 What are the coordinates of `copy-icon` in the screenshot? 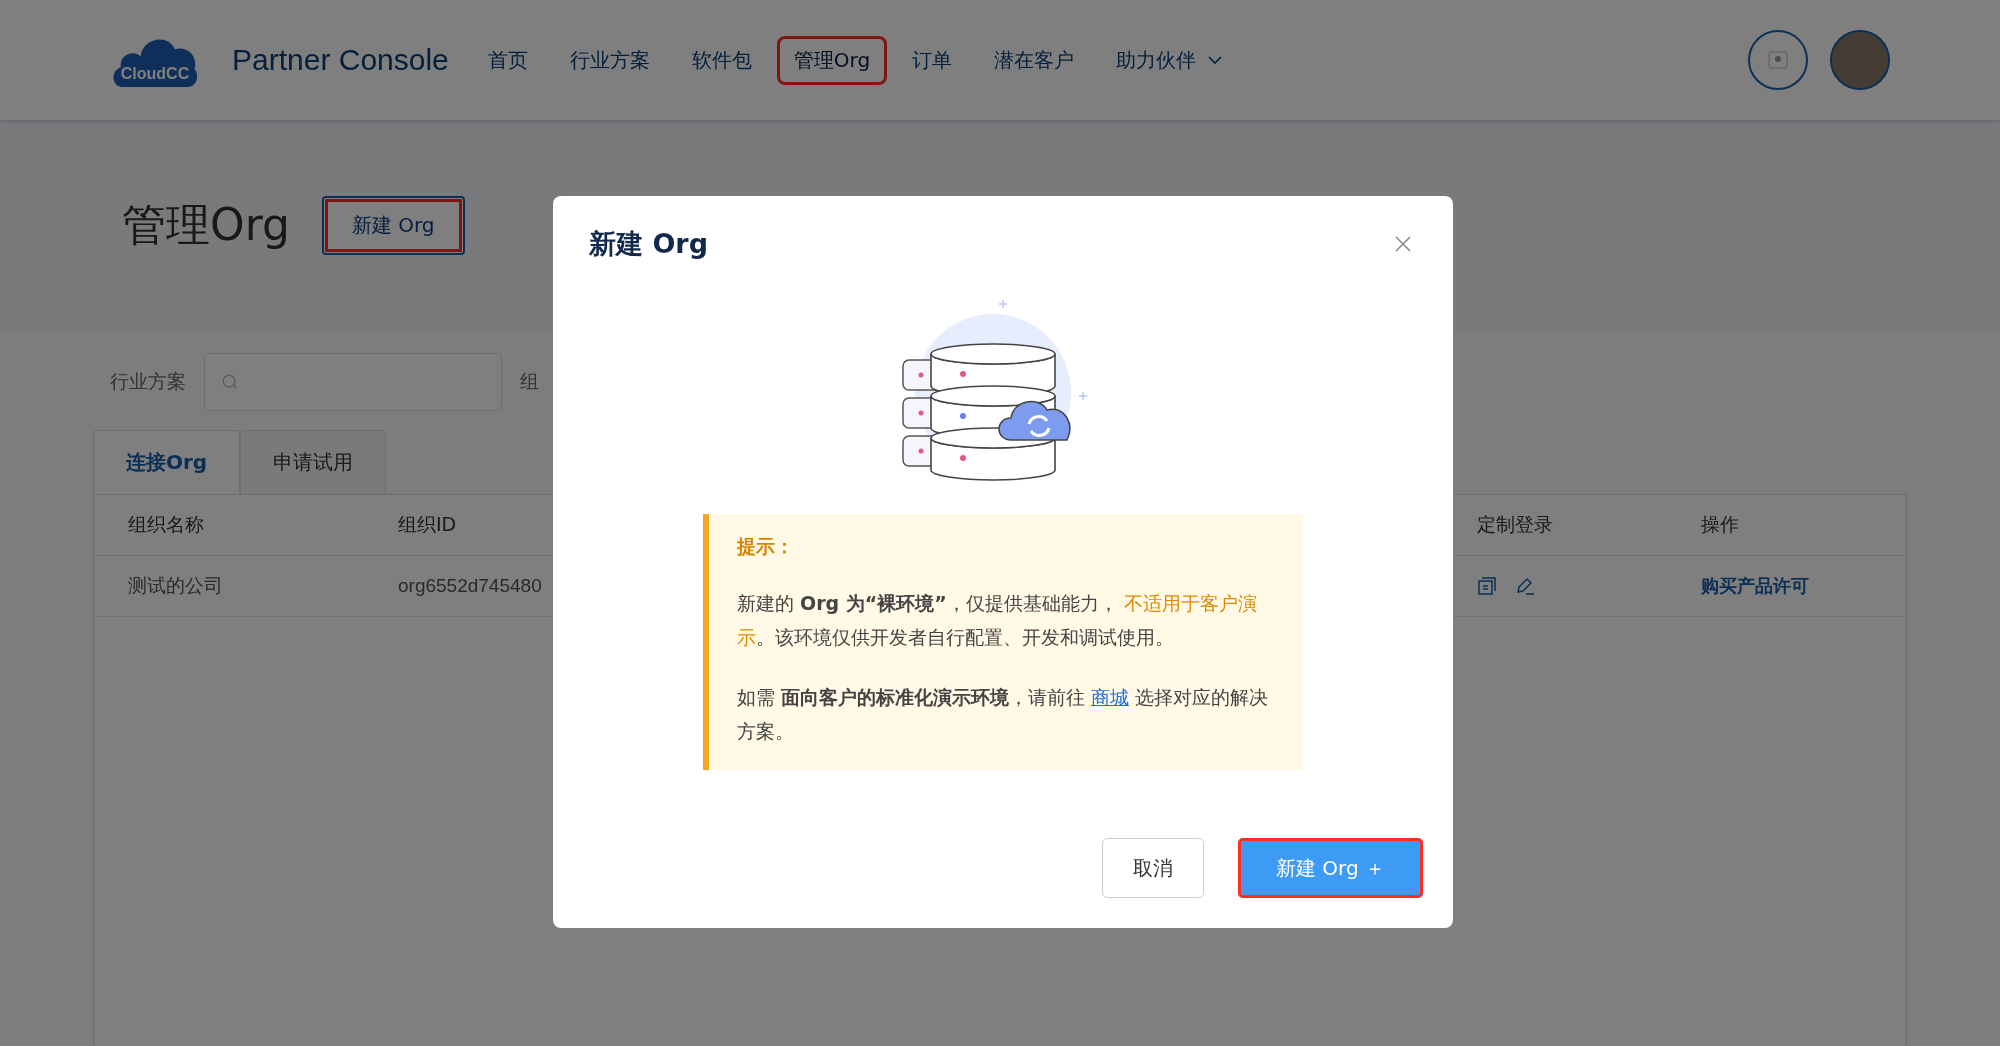 It's located at (1487, 586).